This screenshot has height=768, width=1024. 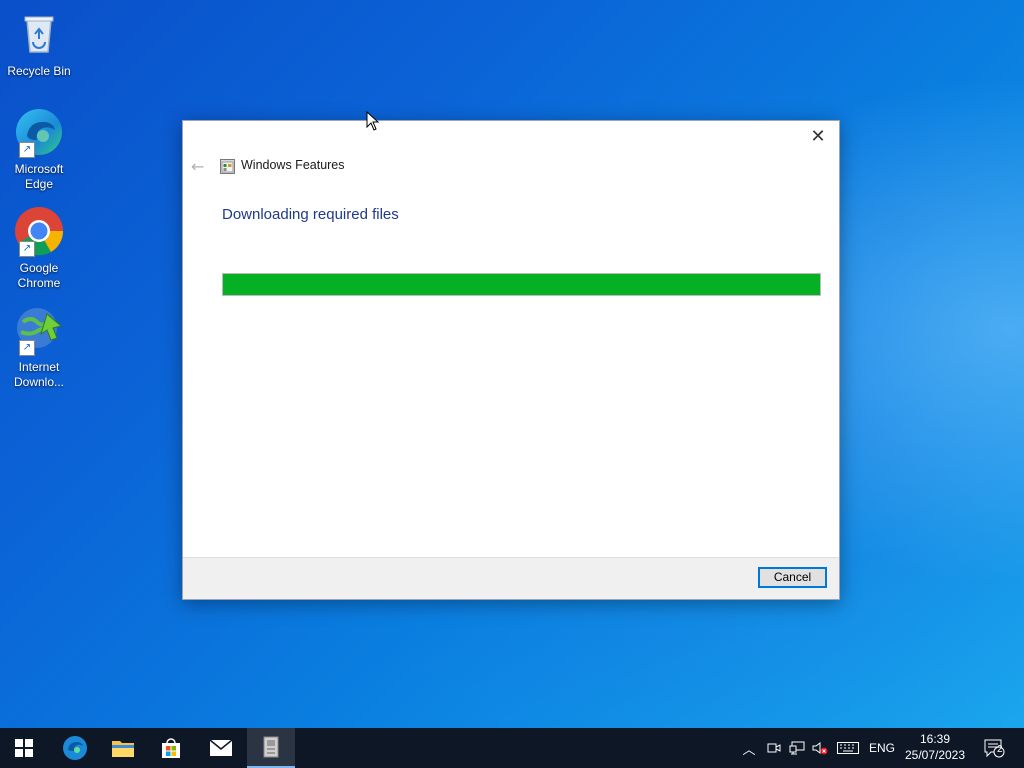 I want to click on volume-button, so click(x=820, y=748).